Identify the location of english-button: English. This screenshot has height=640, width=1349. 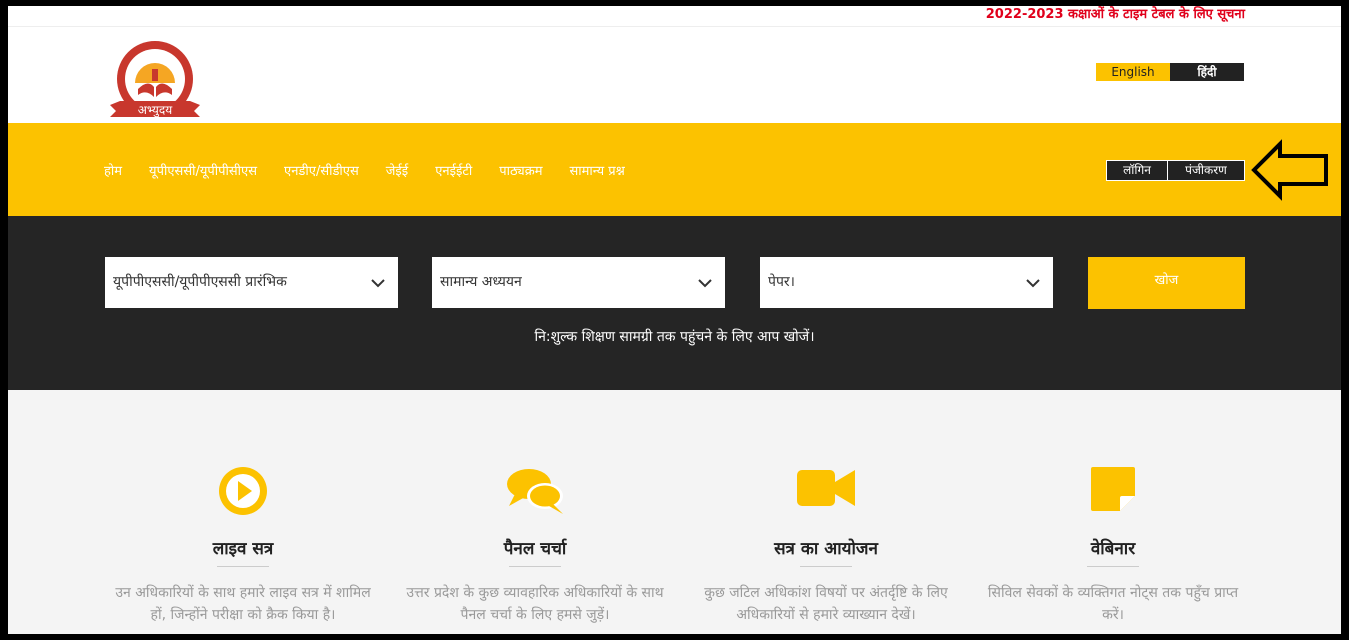
(1133, 72).